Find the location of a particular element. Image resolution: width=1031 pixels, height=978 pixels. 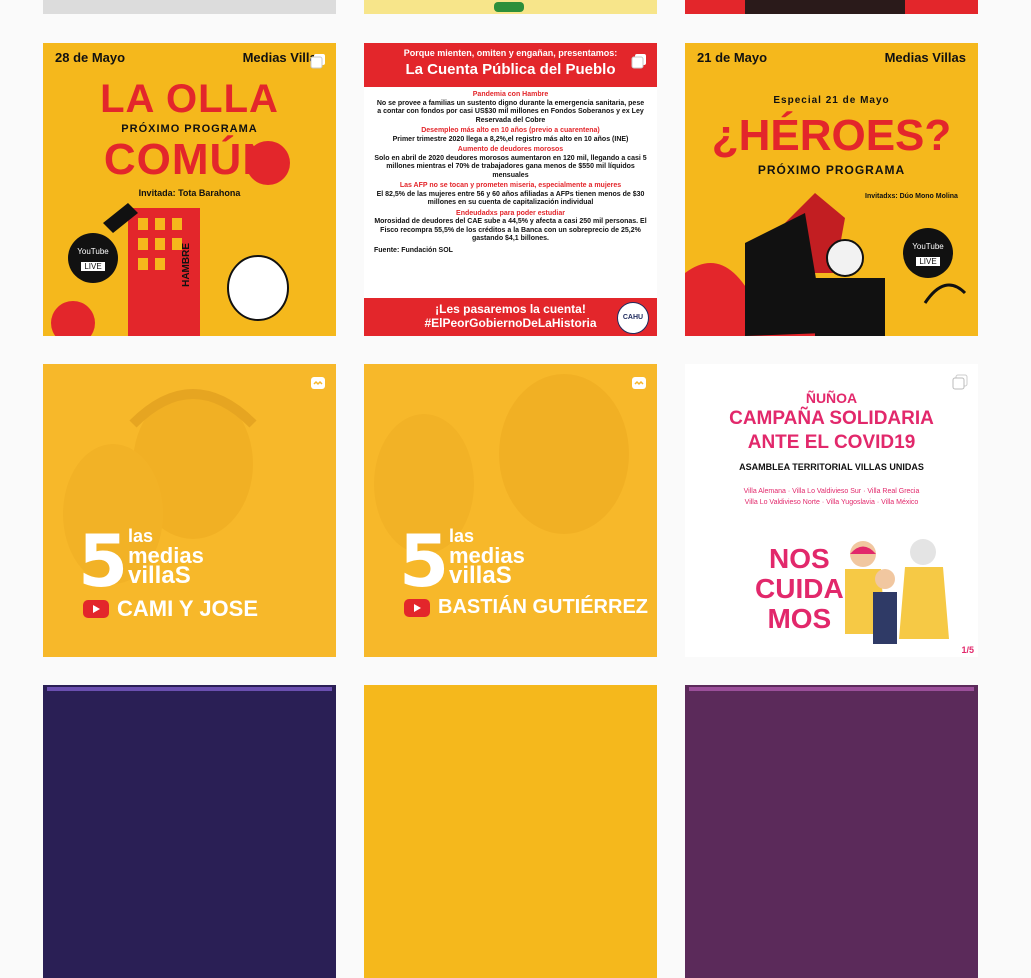

post-tile-bastian-gutierrez: 5 las medias villaS BASTIÁN GUTIÉRREZ is located at coordinates (510, 510).